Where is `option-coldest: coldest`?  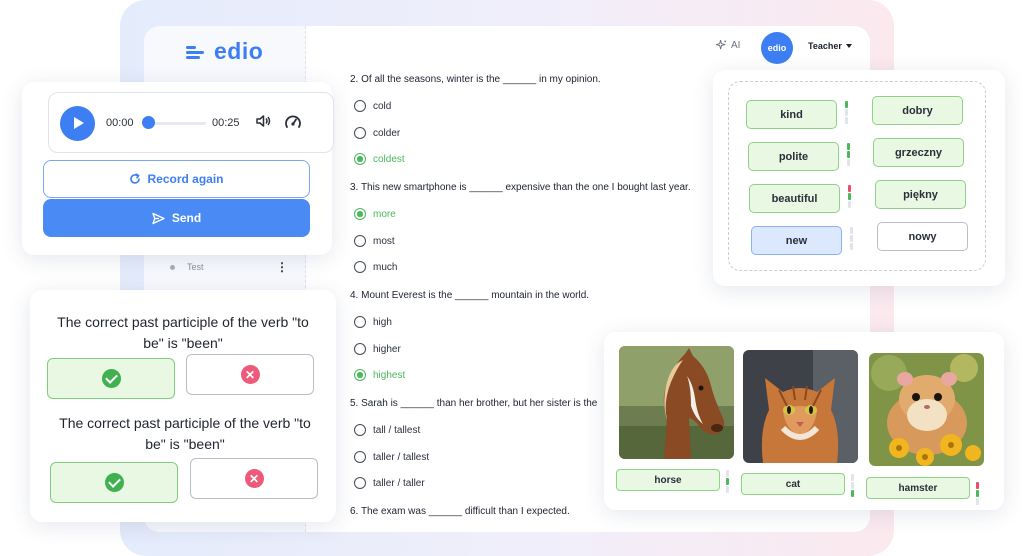 option-coldest: coldest is located at coordinates (379, 159).